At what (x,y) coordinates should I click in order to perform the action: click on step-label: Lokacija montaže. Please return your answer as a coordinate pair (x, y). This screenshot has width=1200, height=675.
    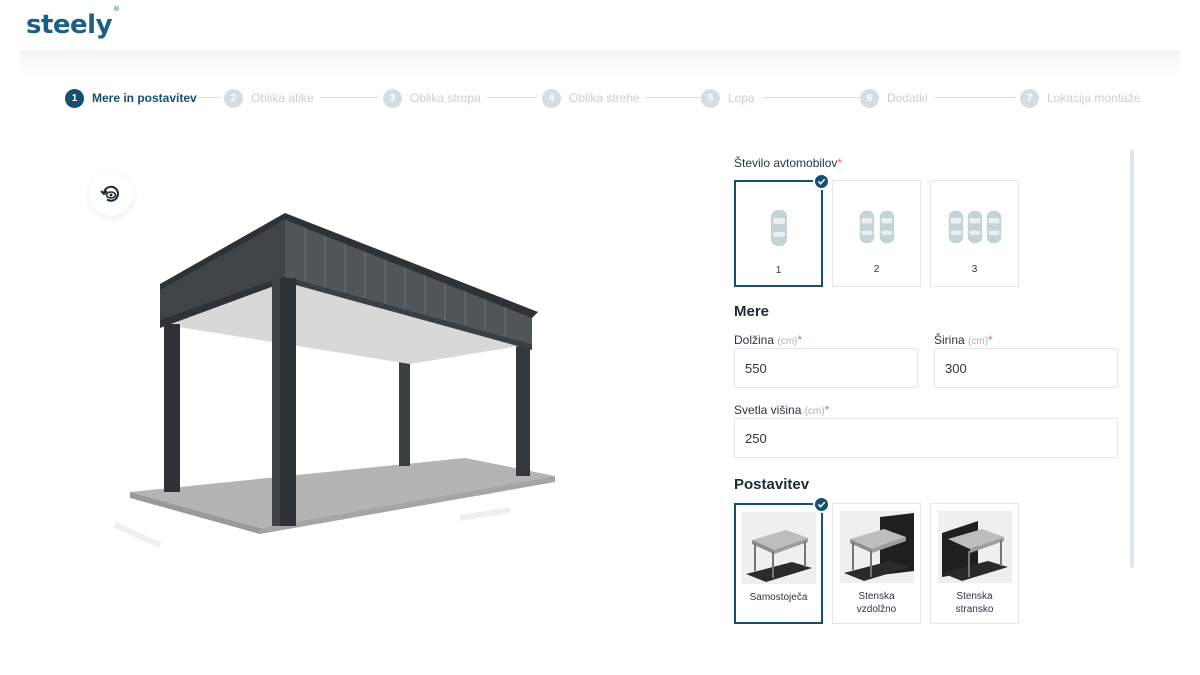
    Looking at the image, I should click on (1094, 98).